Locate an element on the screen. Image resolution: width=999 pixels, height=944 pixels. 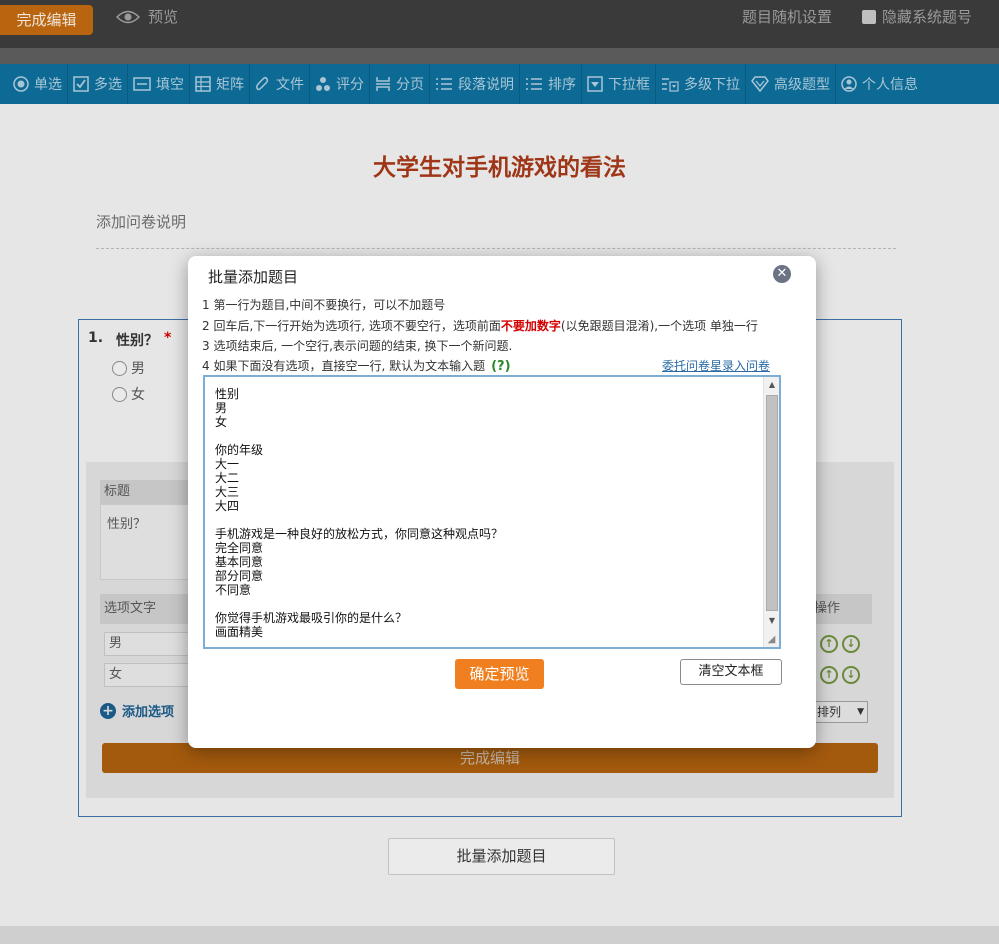
tool-file: 文件 is located at coordinates (280, 84).